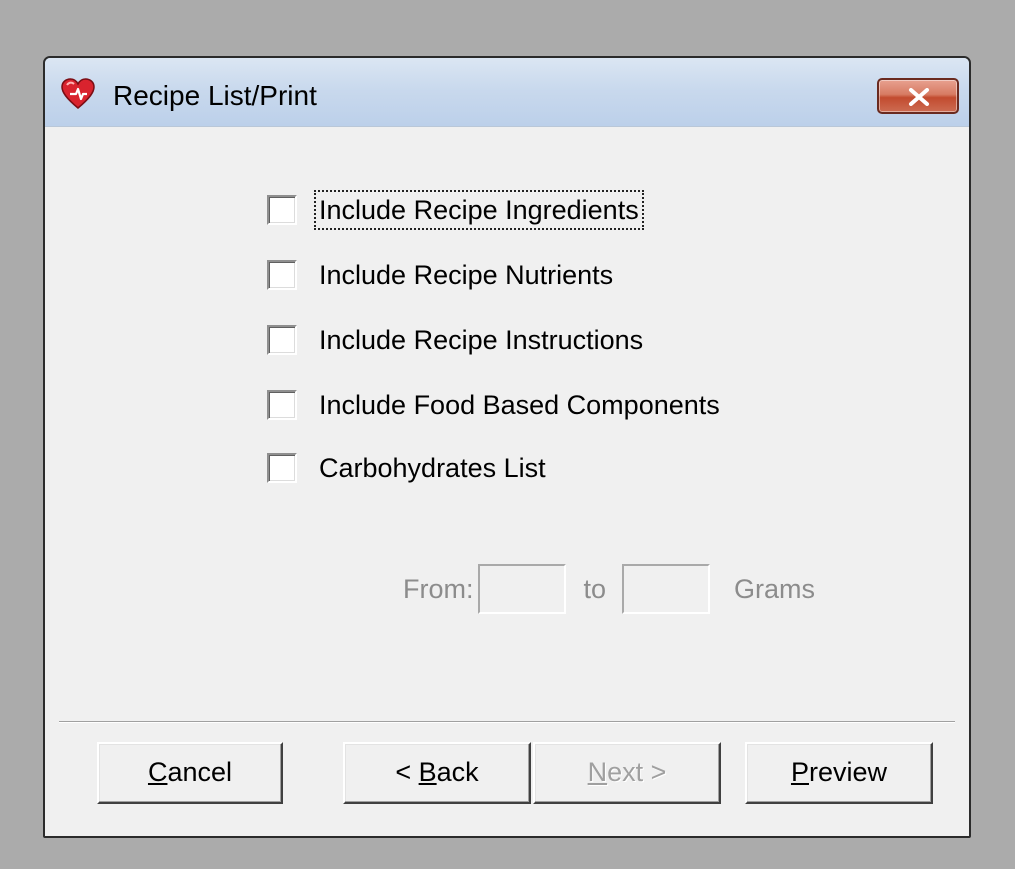 The width and height of the screenshot is (1015, 869). I want to click on grams-unit-label: Grams, so click(775, 588).